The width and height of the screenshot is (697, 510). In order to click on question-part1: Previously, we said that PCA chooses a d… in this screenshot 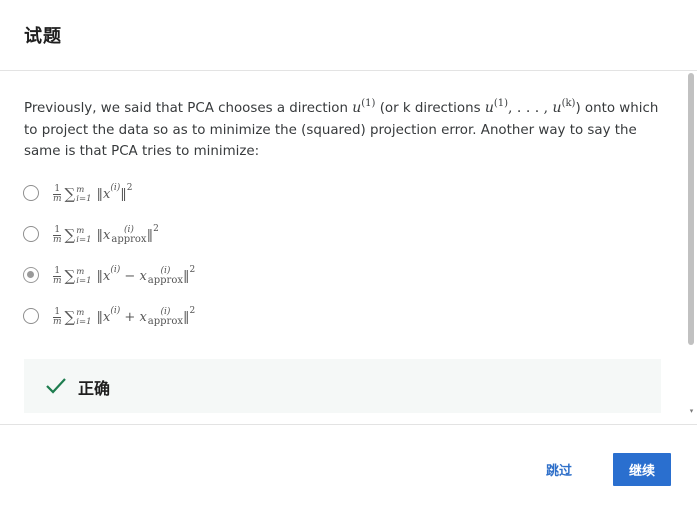, I will do `click(188, 108)`.